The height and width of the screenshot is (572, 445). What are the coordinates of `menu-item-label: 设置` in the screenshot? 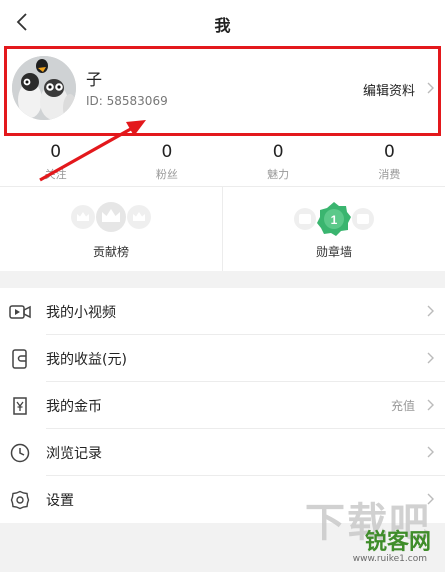 It's located at (60, 500).